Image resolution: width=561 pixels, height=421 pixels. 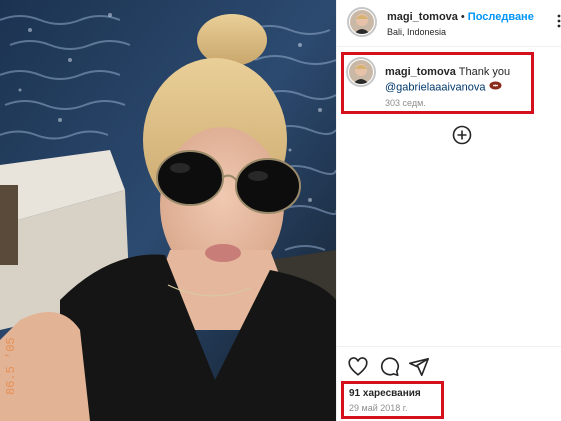 What do you see at coordinates (449, 365) in the screenshot?
I see `action-bar` at bounding box center [449, 365].